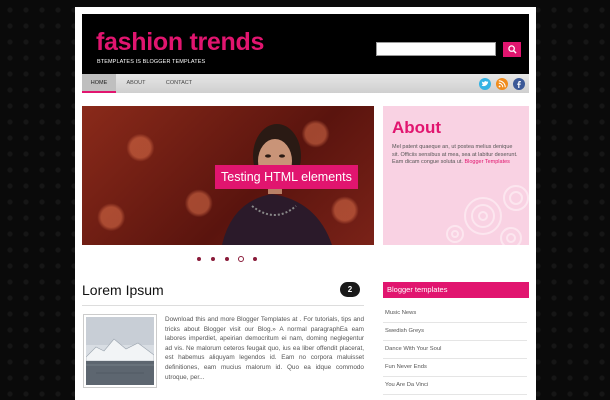 The image size is (610, 400). What do you see at coordinates (99, 83) in the screenshot?
I see `nav-item-home: HOME` at bounding box center [99, 83].